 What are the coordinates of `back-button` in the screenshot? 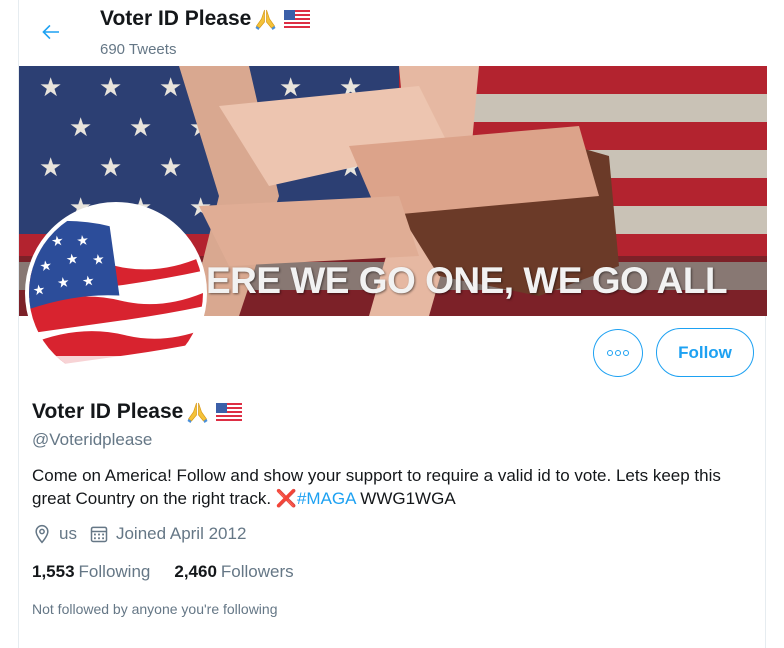 It's located at (51, 32).